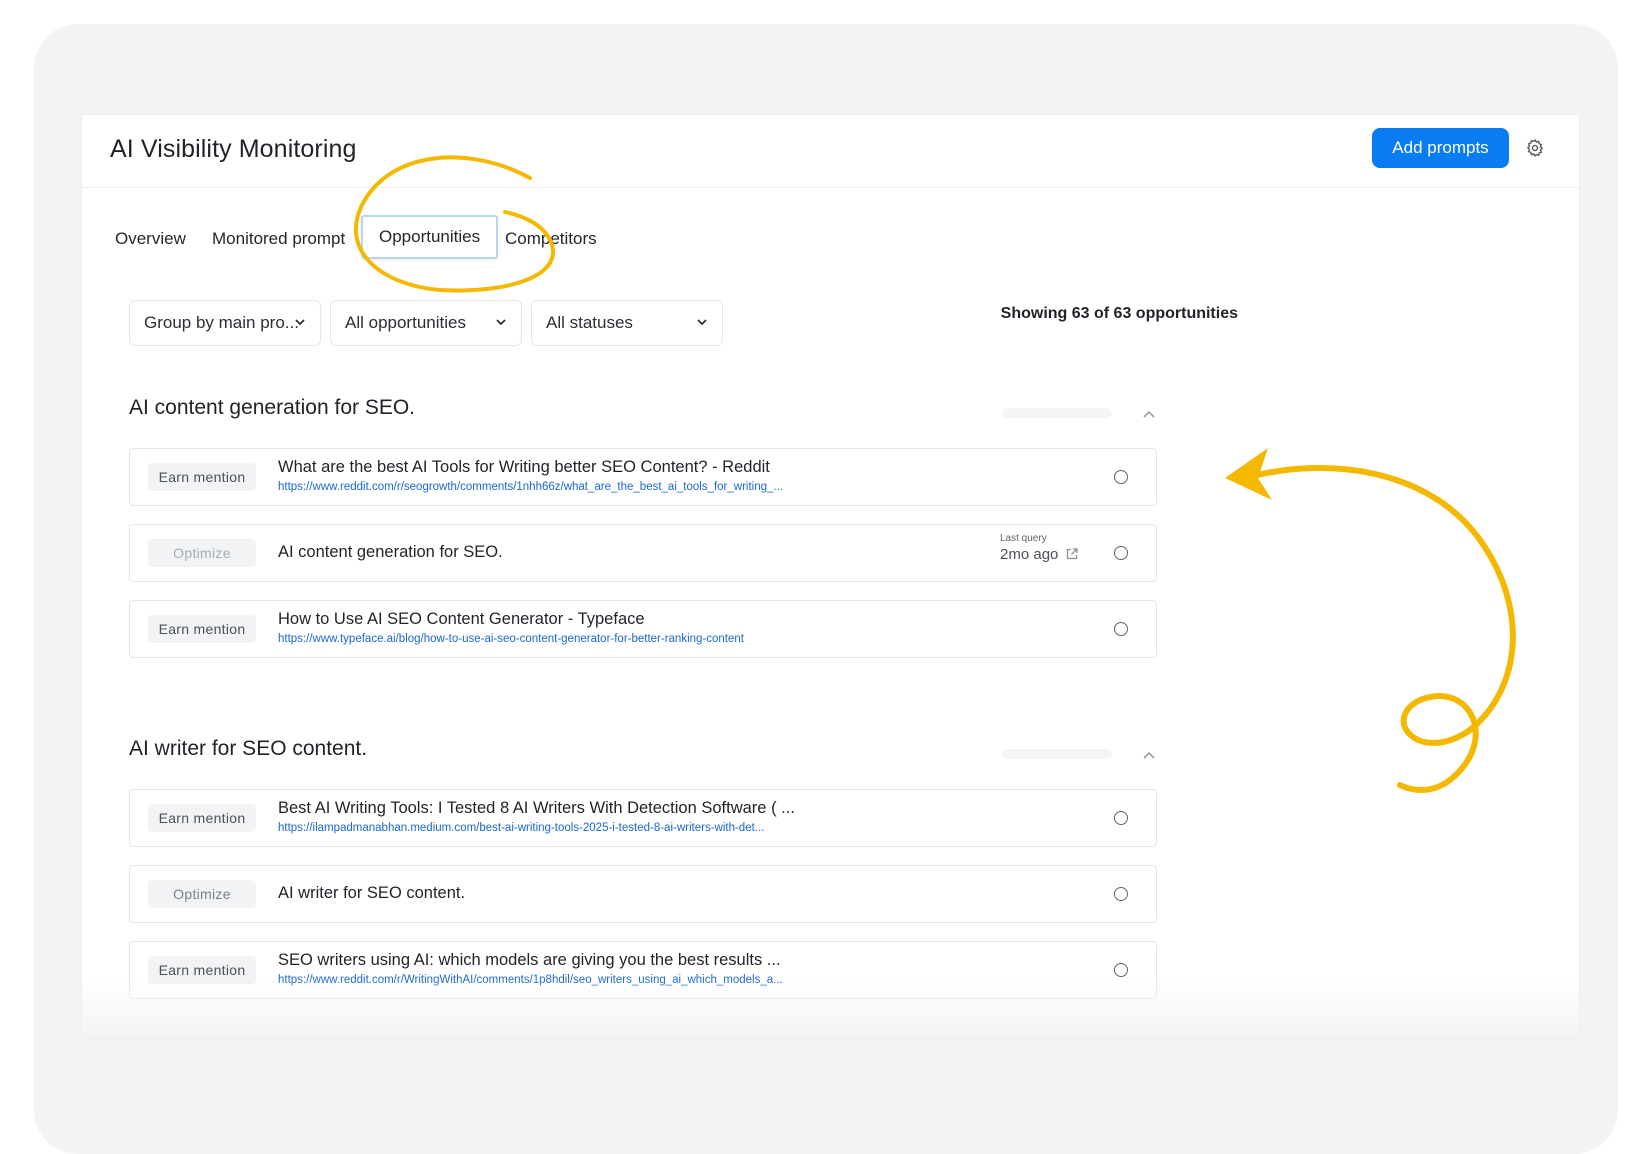 Image resolution: width=1650 pixels, height=1154 pixels. What do you see at coordinates (1023, 538) in the screenshot?
I see `last-query-label: Last query` at bounding box center [1023, 538].